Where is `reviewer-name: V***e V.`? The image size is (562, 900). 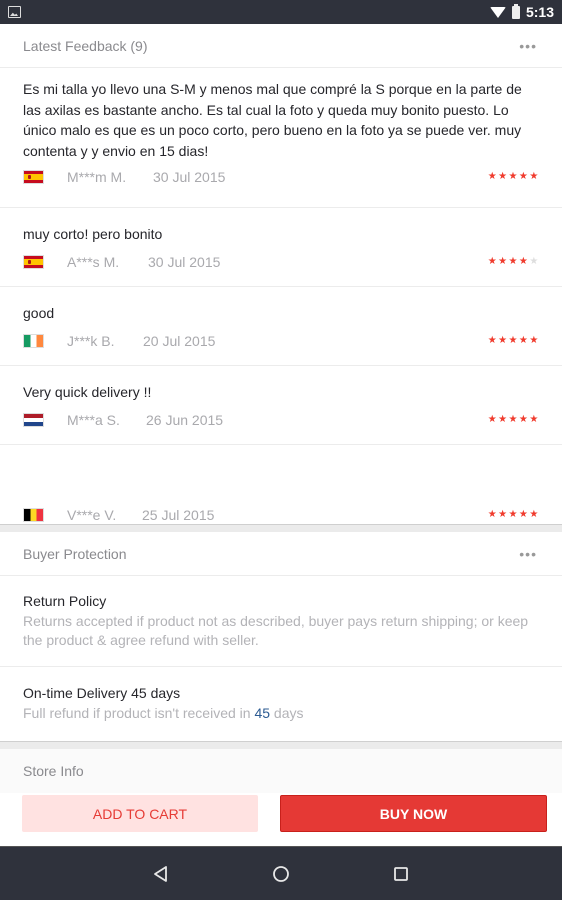
reviewer-name: V***e V. is located at coordinates (92, 514).